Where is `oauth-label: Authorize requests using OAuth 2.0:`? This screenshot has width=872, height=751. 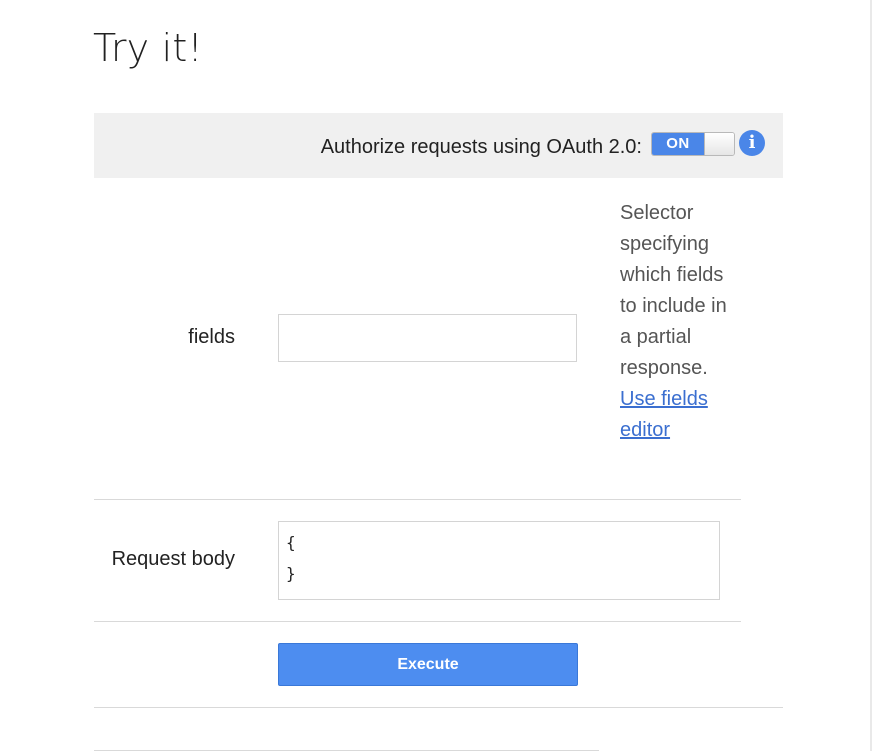
oauth-label: Authorize requests using OAuth 2.0: is located at coordinates (481, 147).